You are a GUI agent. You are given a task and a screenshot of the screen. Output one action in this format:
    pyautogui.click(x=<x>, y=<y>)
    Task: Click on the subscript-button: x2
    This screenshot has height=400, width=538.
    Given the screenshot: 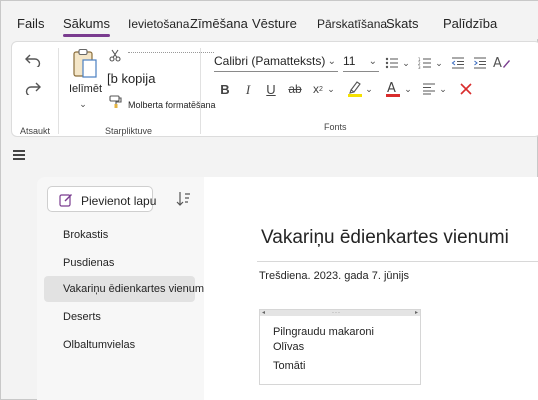 What is the action you would take?
    pyautogui.click(x=318, y=89)
    